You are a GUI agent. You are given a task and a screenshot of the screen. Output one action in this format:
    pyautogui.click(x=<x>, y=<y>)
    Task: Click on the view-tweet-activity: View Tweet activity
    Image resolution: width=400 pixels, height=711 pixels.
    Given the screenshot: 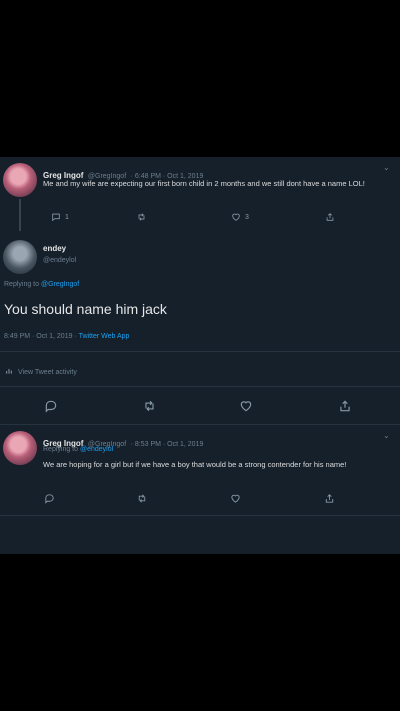 What is the action you would take?
    pyautogui.click(x=41, y=372)
    